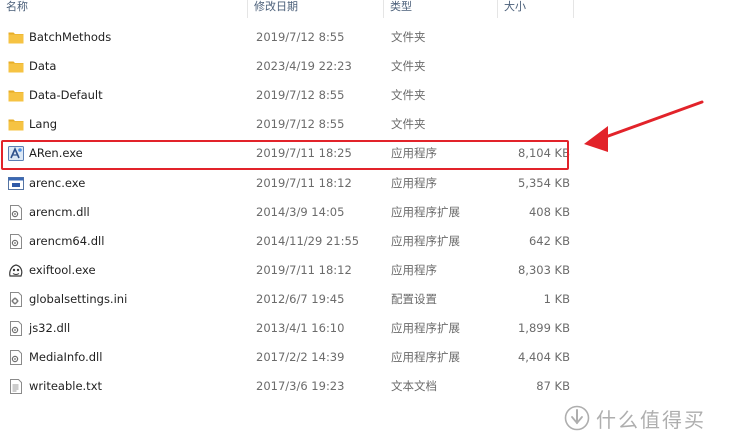  I want to click on file-row: globalsettings.ini 2012/6/7 19:45 配置设置 1 KB, so click(366, 299).